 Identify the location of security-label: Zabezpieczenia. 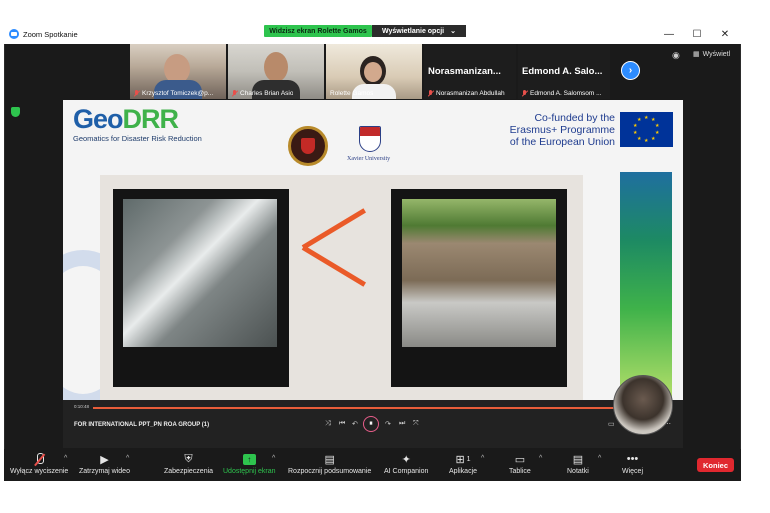
(189, 471).